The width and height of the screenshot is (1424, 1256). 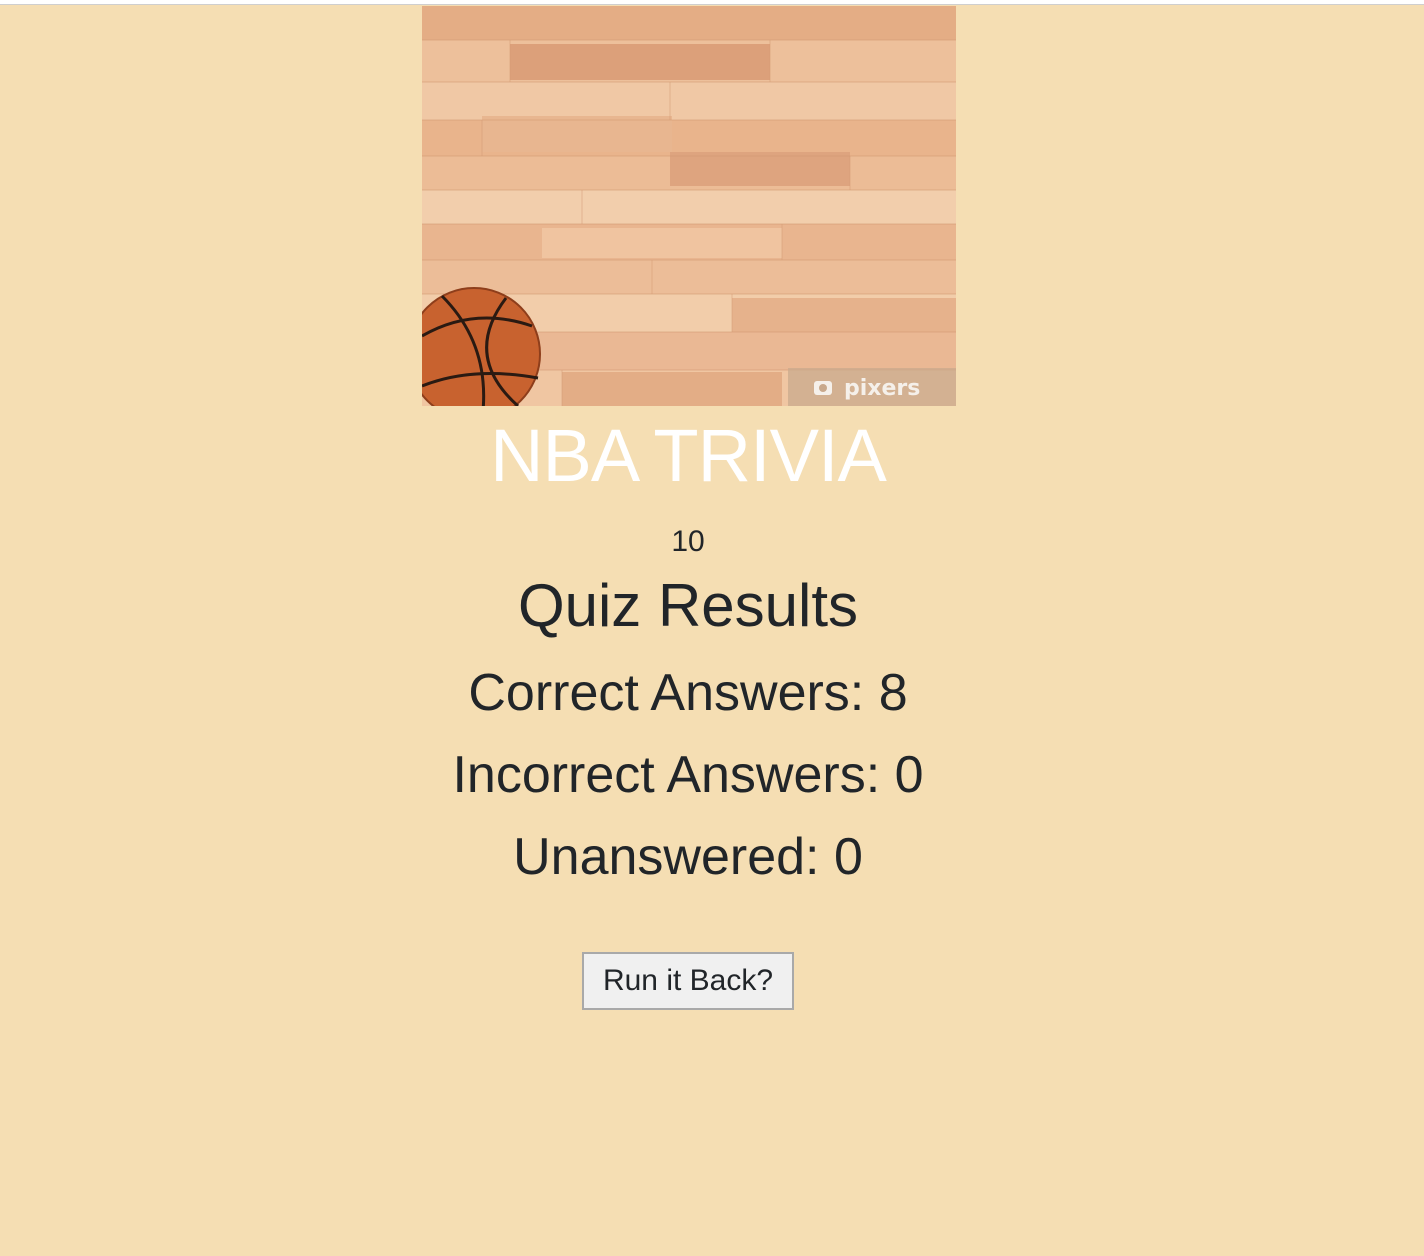 I want to click on top-border, so click(x=712, y=2).